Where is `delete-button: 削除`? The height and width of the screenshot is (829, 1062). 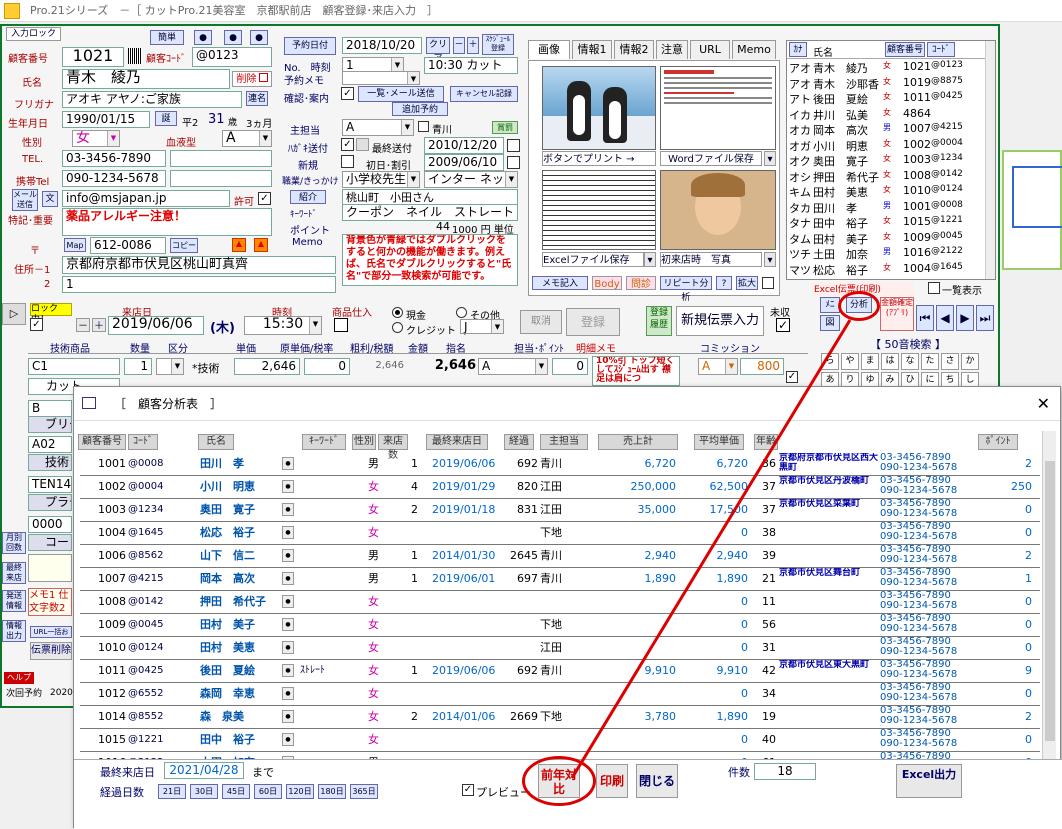 delete-button: 削除 is located at coordinates (252, 79).